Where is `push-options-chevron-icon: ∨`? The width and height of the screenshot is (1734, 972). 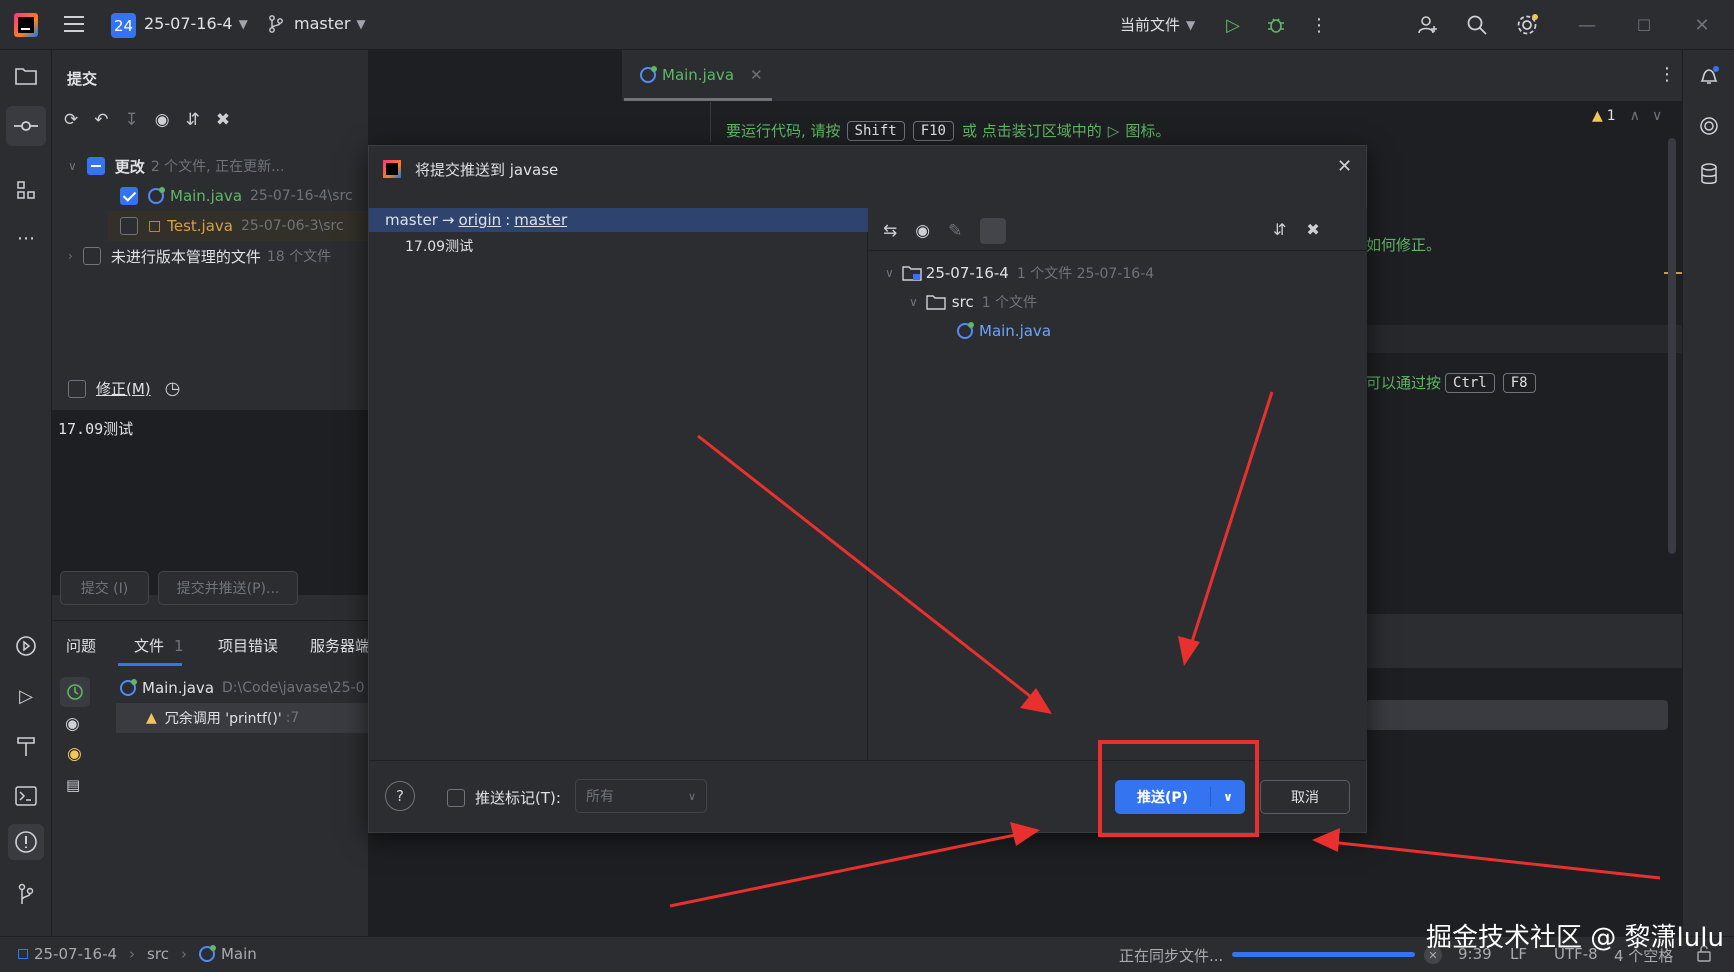
push-options-chevron-icon: ∨ is located at coordinates (1228, 797).